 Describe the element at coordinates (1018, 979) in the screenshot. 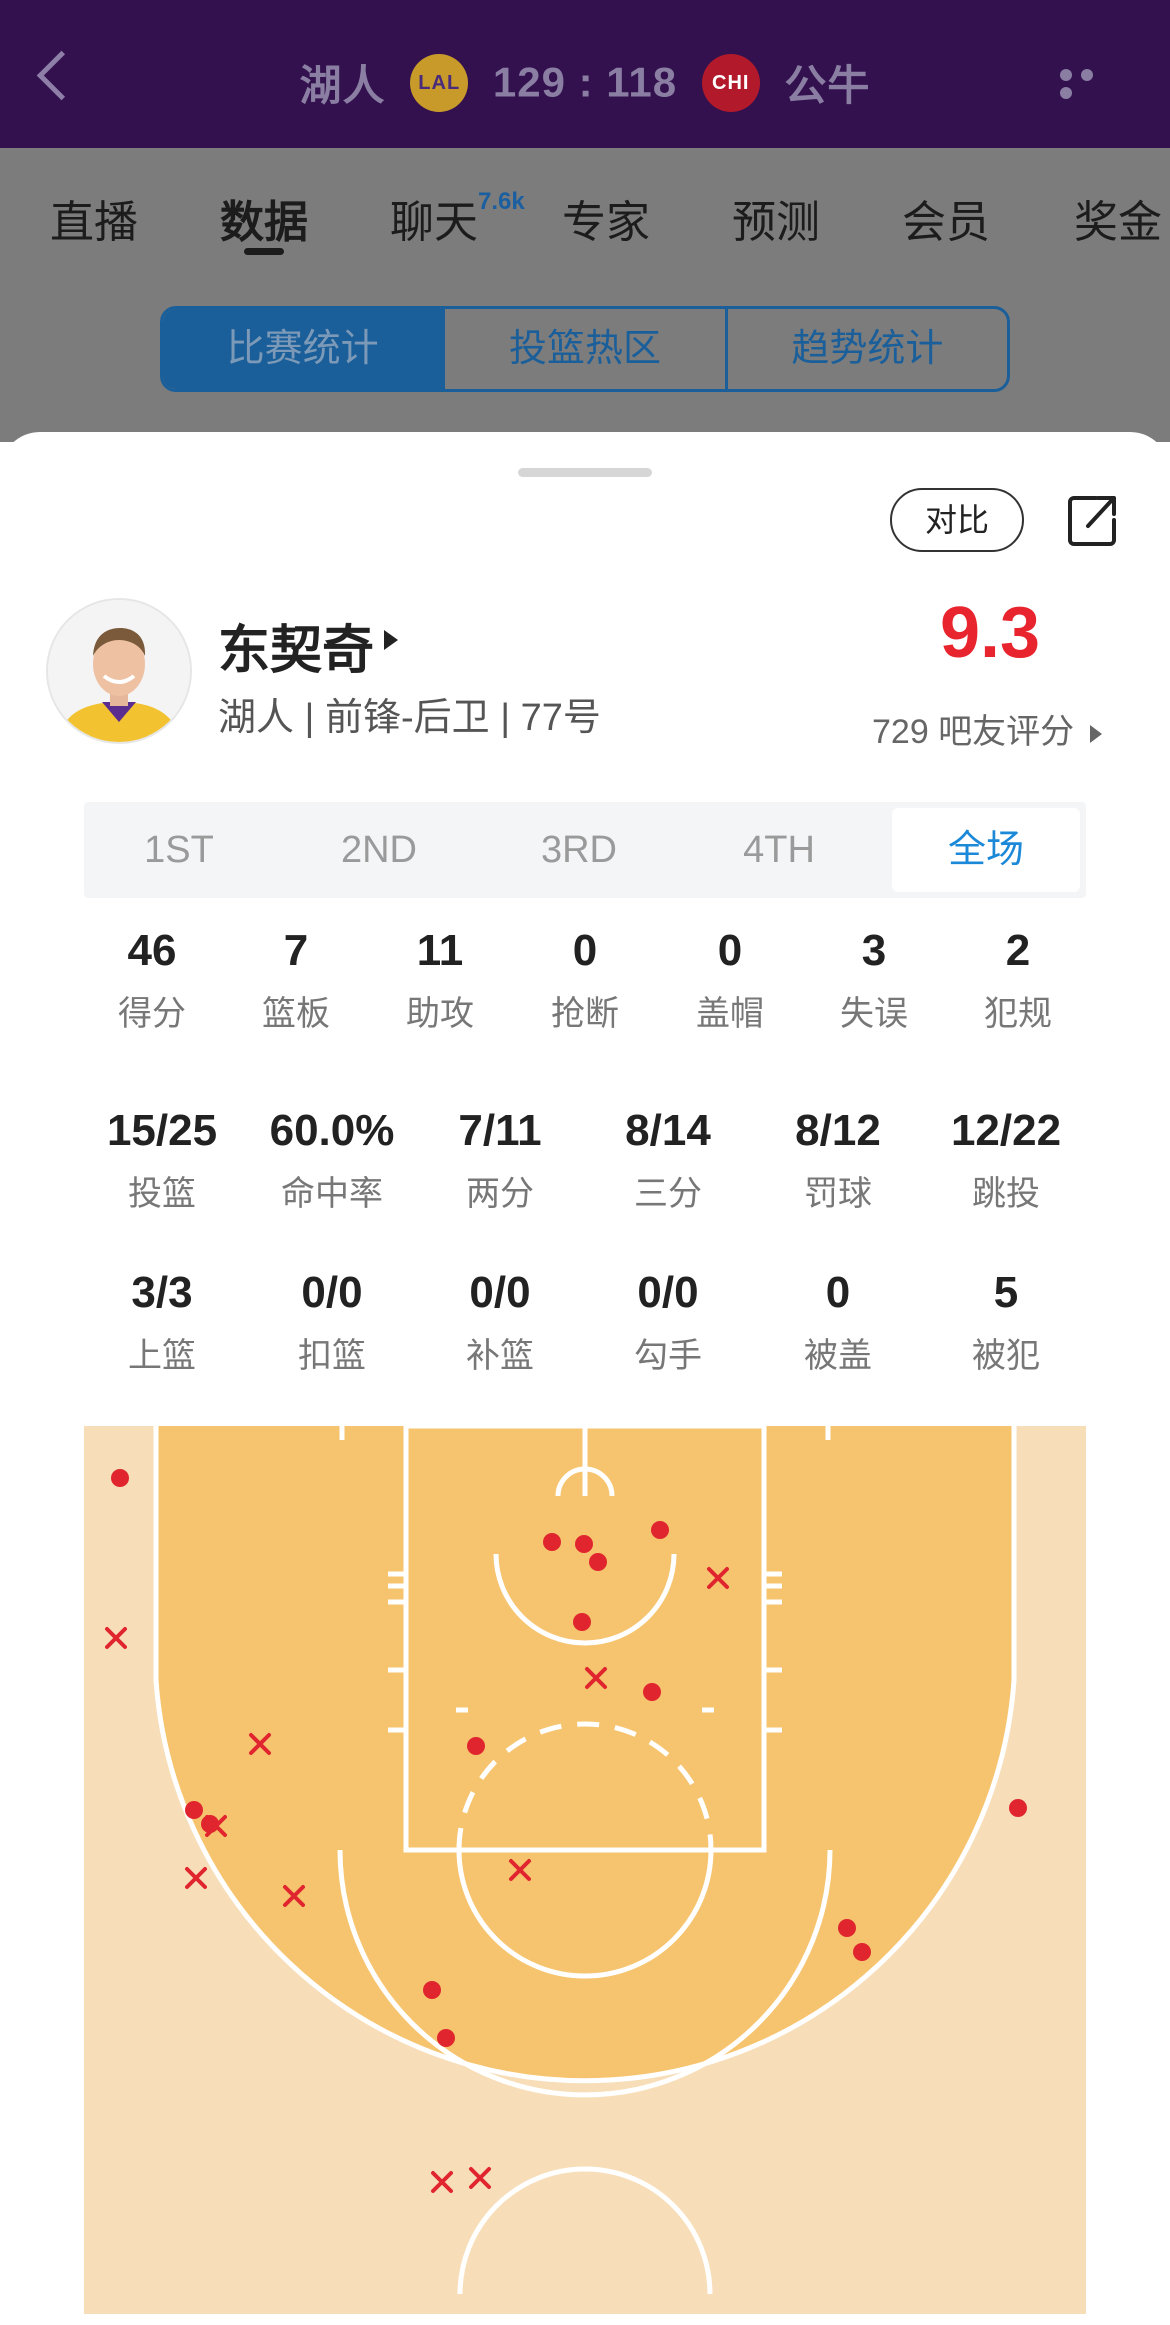

I see `stat-fouls: 2 犯规` at that location.